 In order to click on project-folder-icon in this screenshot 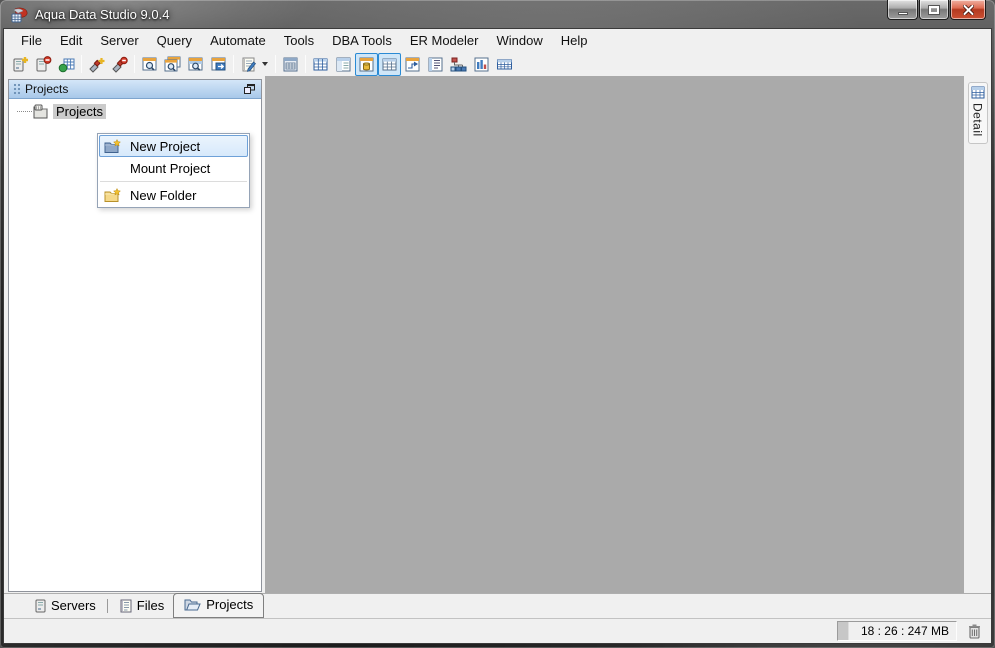, I will do `click(40, 111)`.